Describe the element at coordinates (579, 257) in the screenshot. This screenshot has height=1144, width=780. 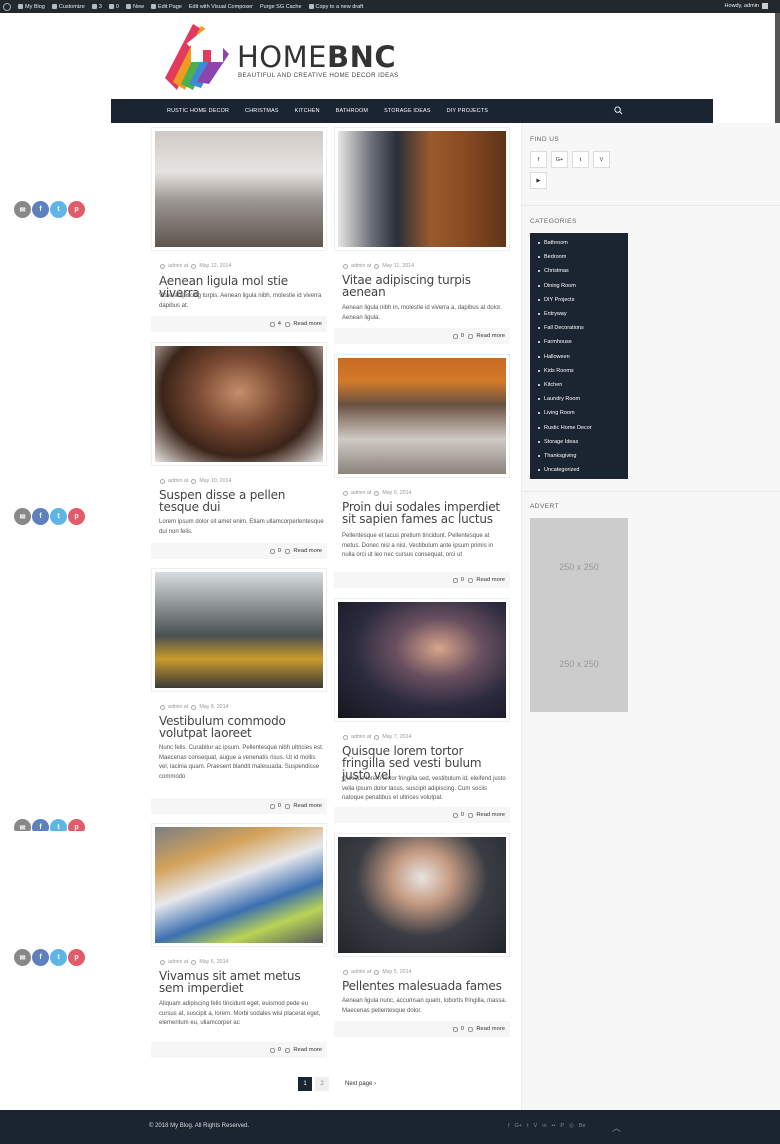
I see `category-bedroom: Bedroom` at that location.